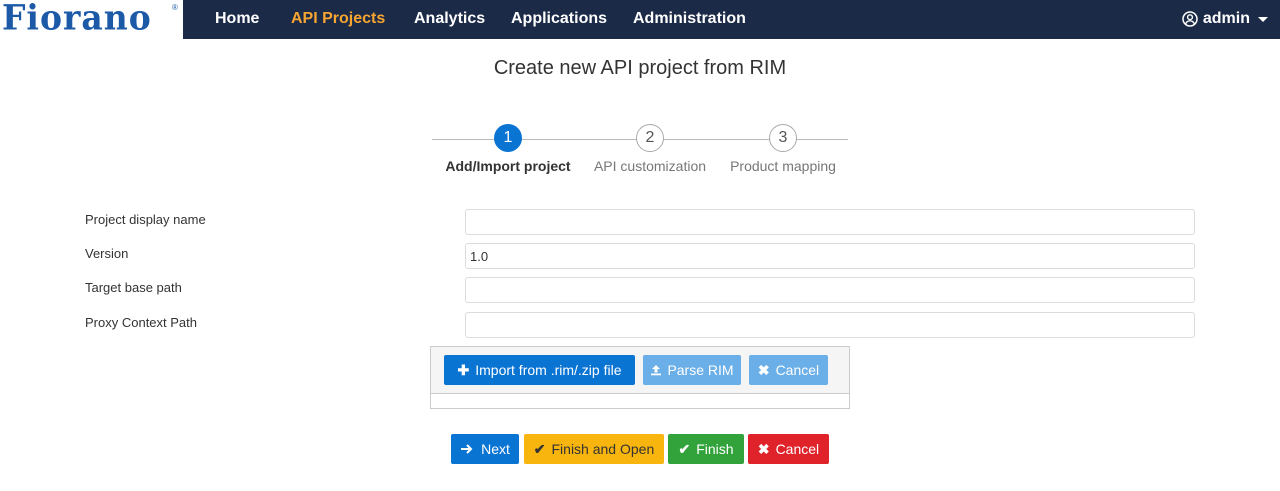 This screenshot has width=1280, height=491. I want to click on nav-administration: Administration, so click(689, 19).